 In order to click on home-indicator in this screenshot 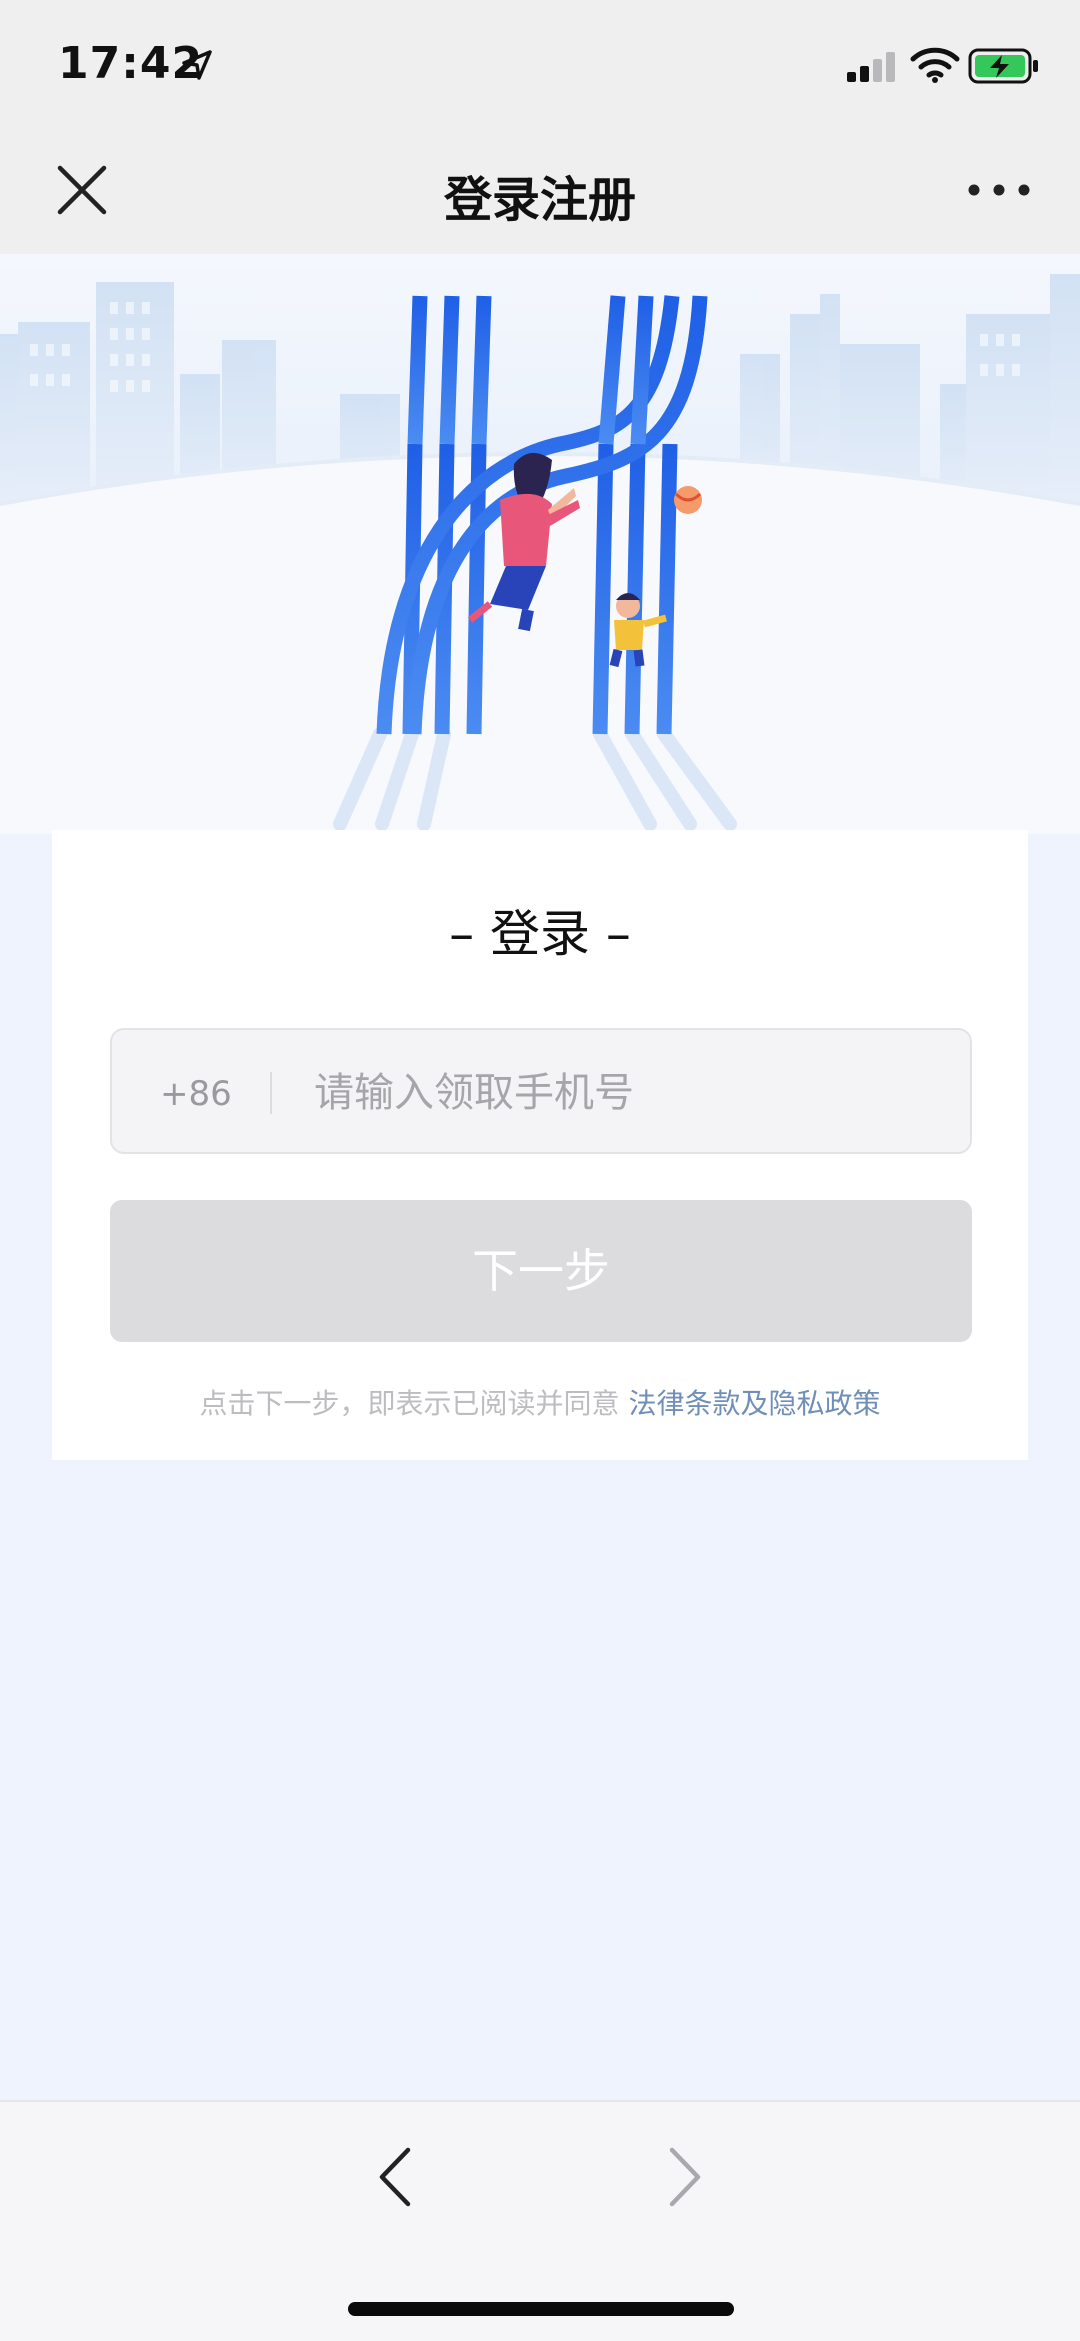, I will do `click(541, 2309)`.